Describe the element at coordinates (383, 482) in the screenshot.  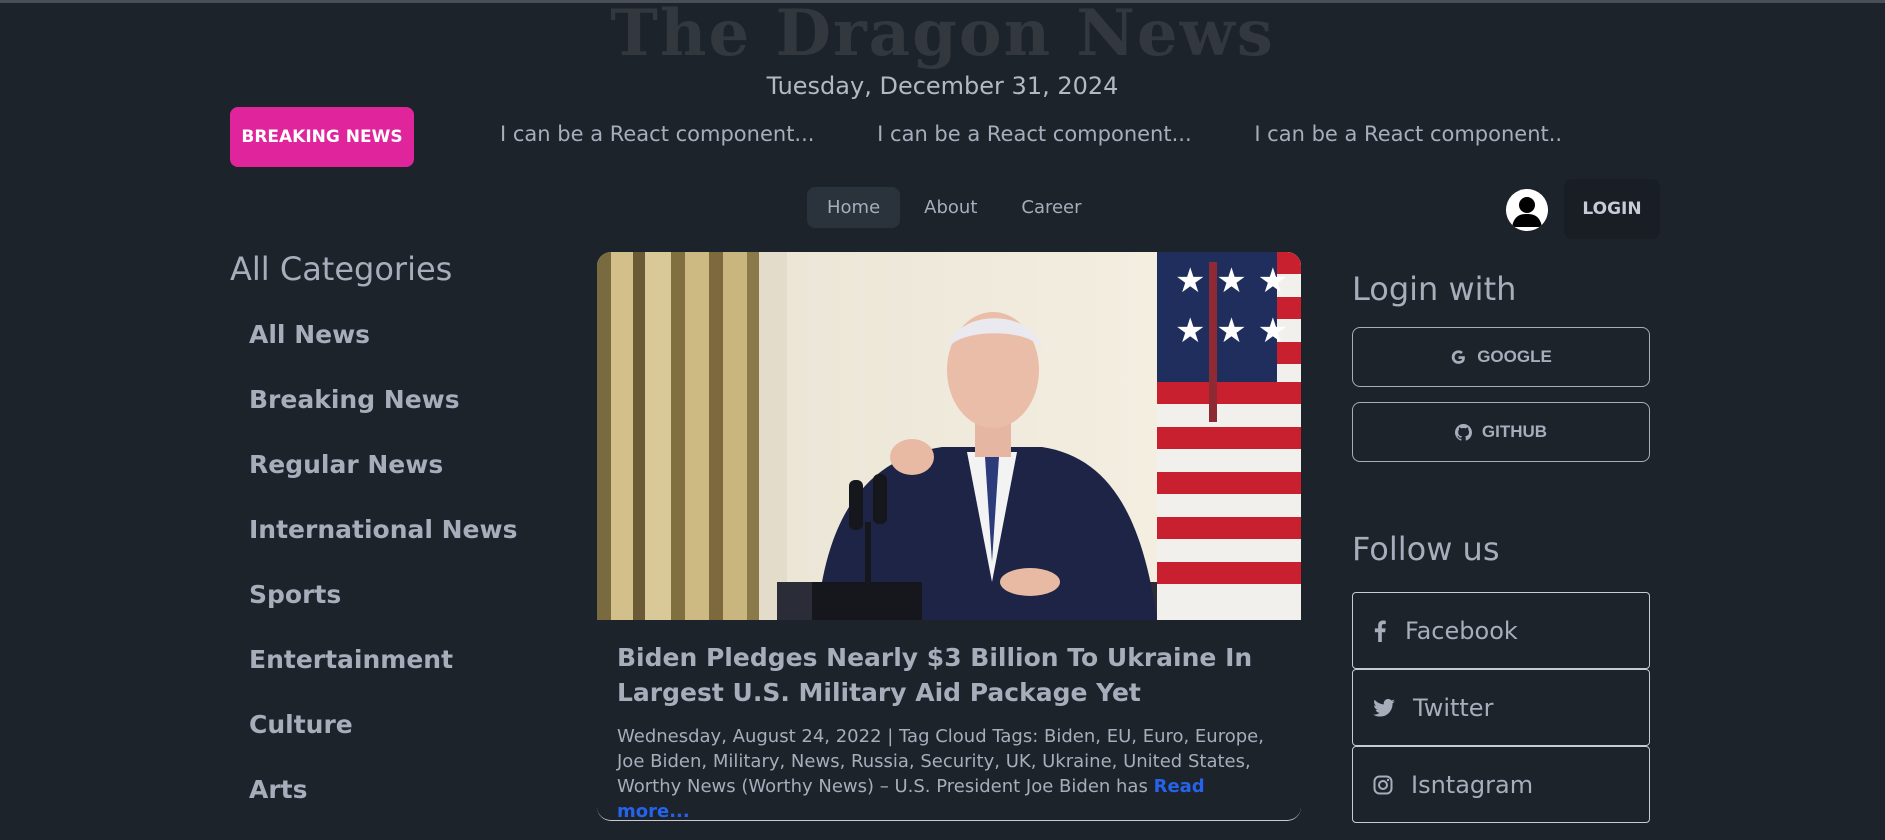
I see `category-regular-news: Regular News` at that location.